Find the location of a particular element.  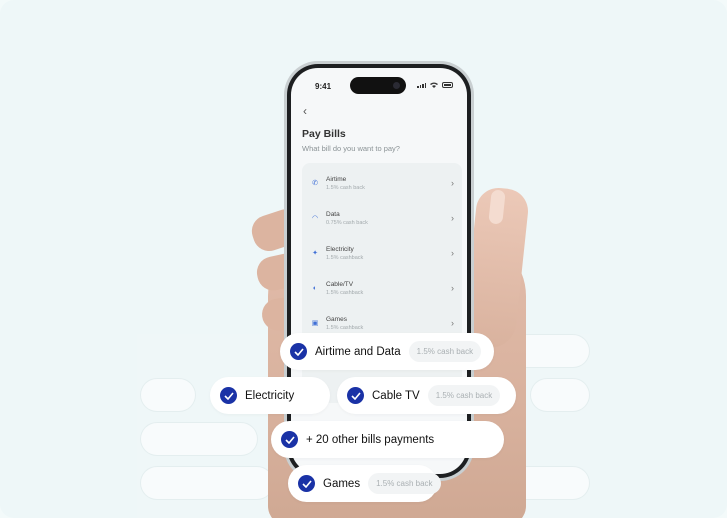

bill-item-airtime: ✆ Airtime 1.5% cash back › is located at coordinates (382, 183).